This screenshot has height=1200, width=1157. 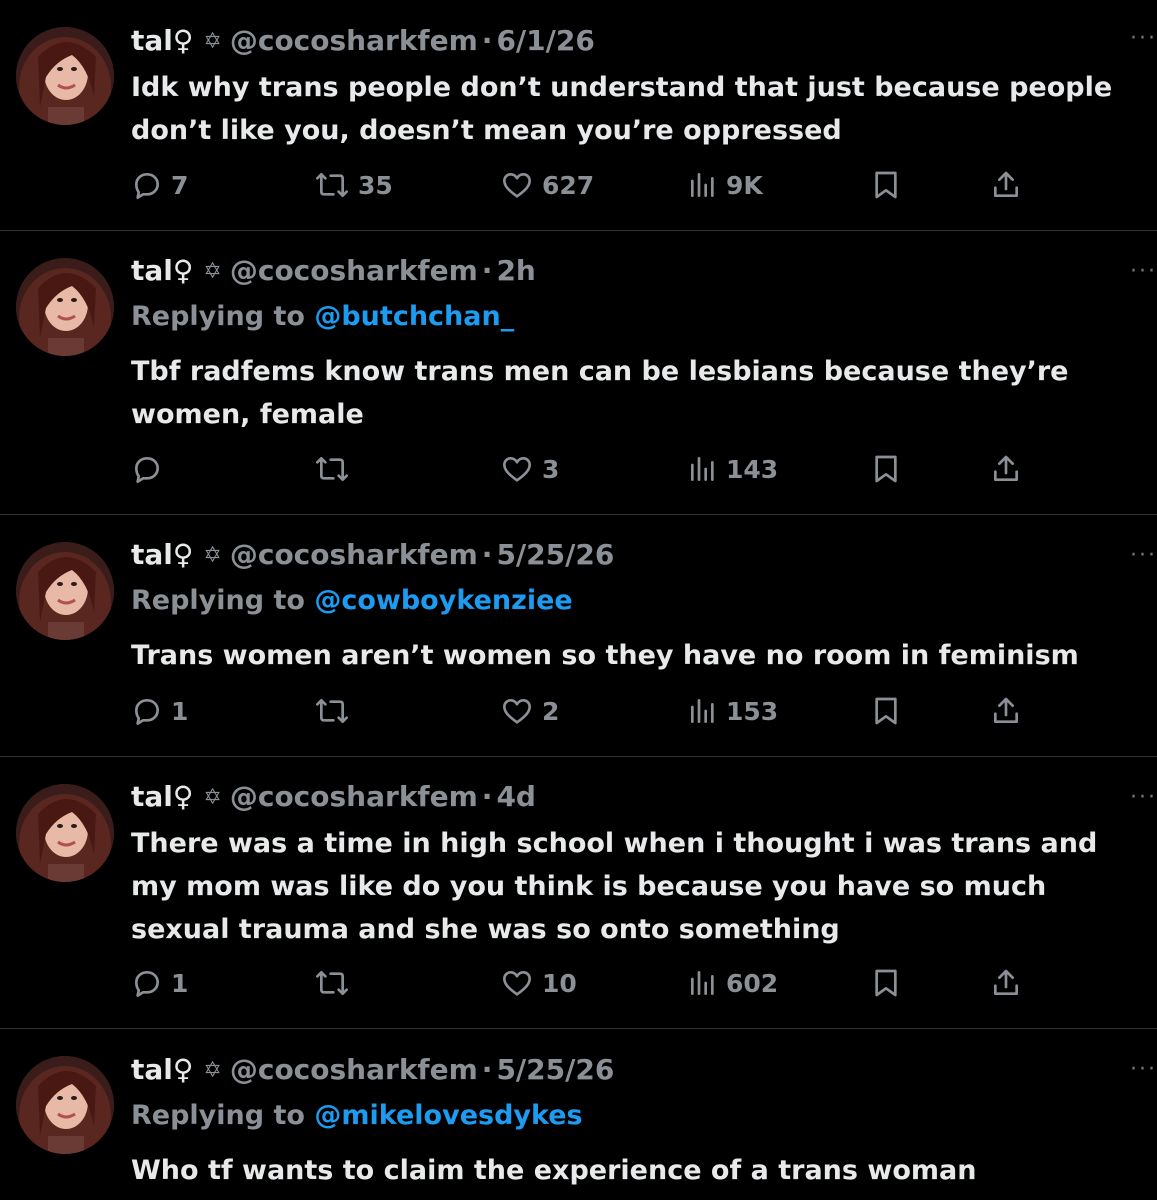 I want to click on replying-to: Replying to @cowboykenziee, so click(x=352, y=601).